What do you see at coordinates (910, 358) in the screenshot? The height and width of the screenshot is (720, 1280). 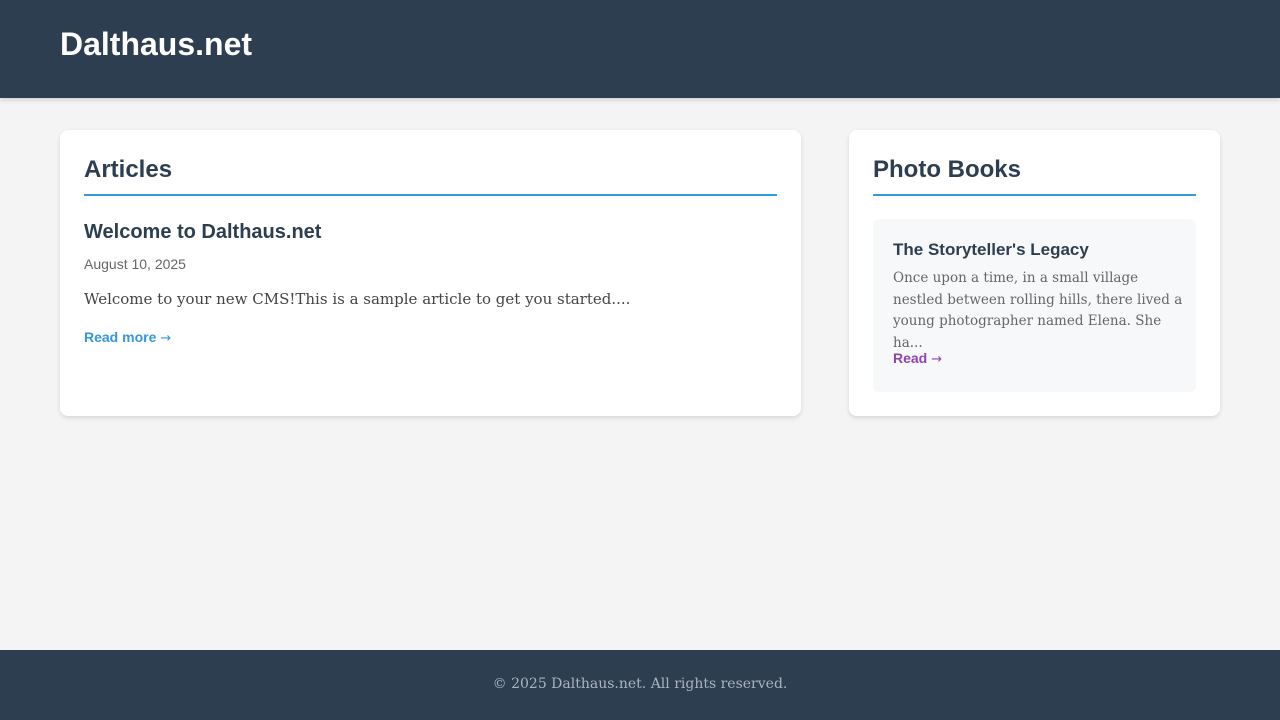 I see `read-book-label: Read` at bounding box center [910, 358].